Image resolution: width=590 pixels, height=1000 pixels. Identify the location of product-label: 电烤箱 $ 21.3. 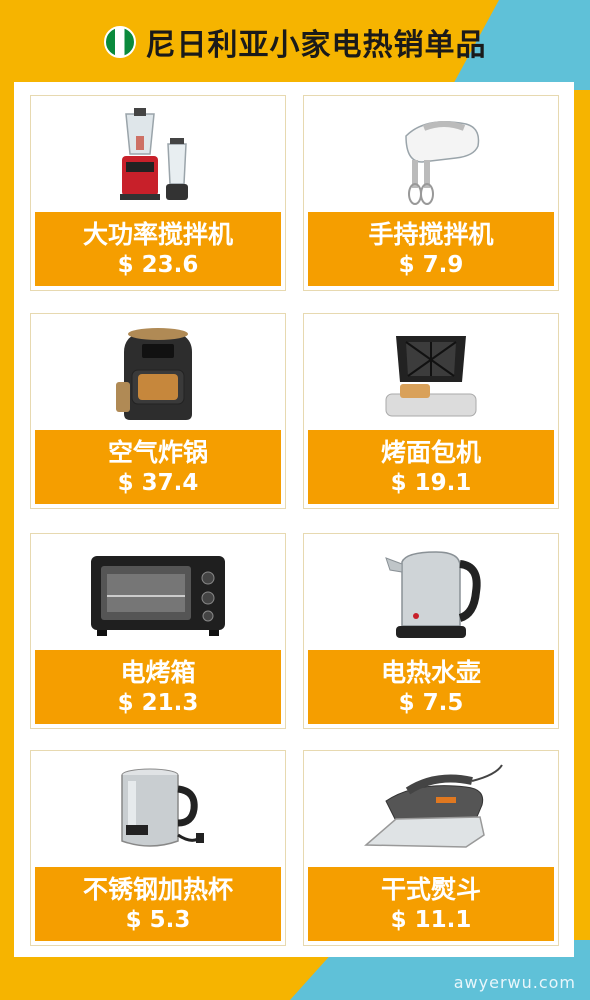
(158, 687).